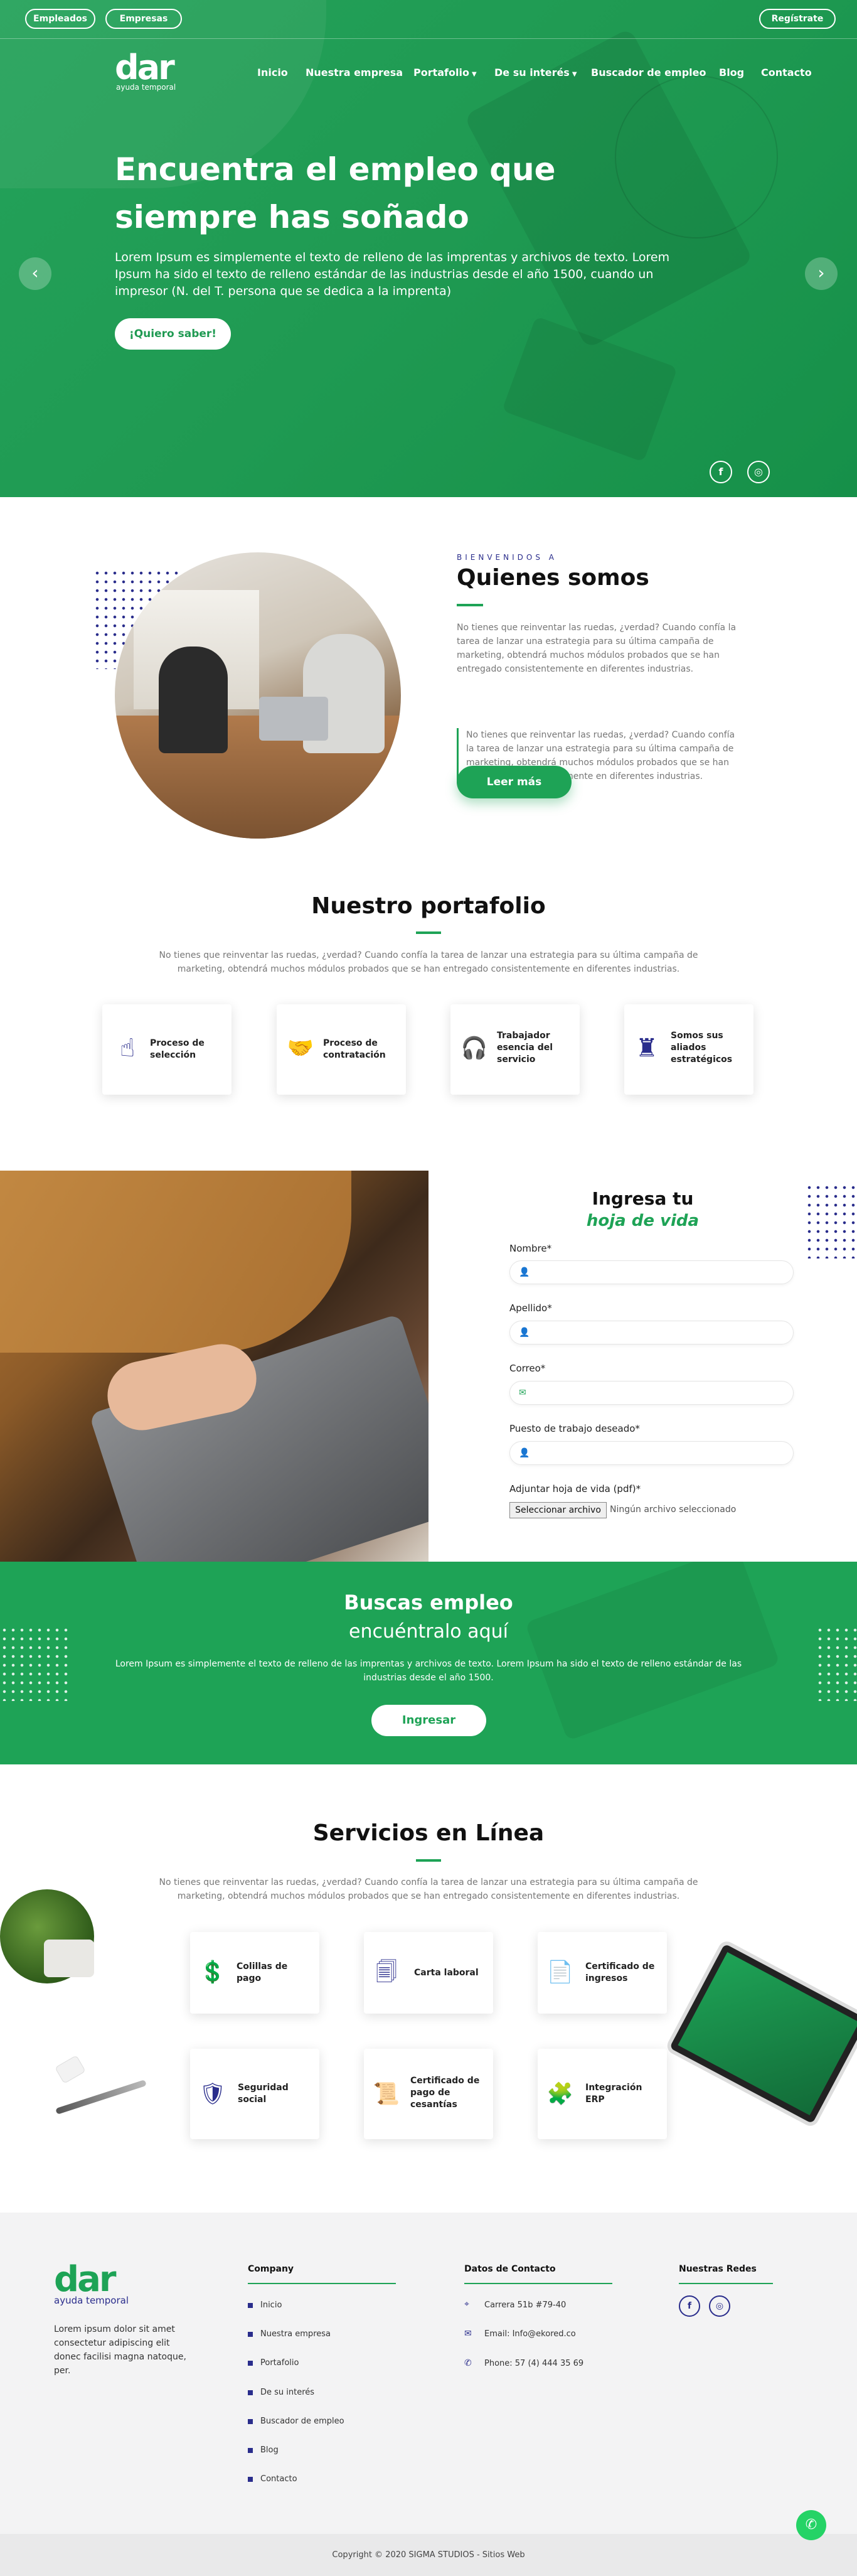  I want to click on tablet-decor, so click(760, 2033).